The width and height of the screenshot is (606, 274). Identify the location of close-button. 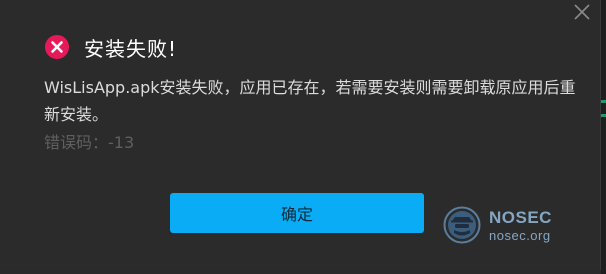
(582, 13).